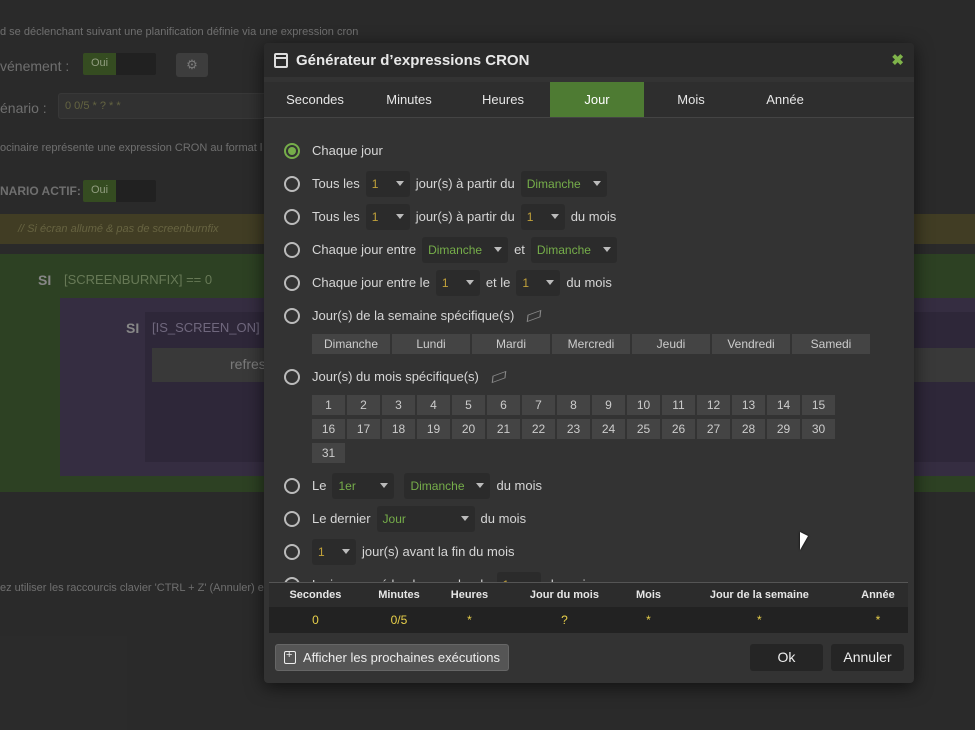 The image size is (975, 730). Describe the element at coordinates (783, 405) in the screenshot. I see `monthday-button: 14` at that location.